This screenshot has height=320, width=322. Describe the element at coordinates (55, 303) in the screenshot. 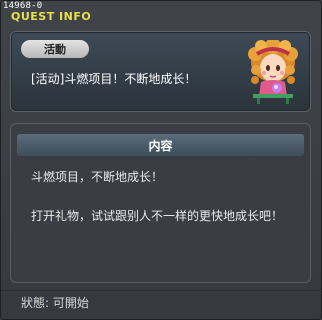

I see `quest-status: 狀態: 可開始` at that location.